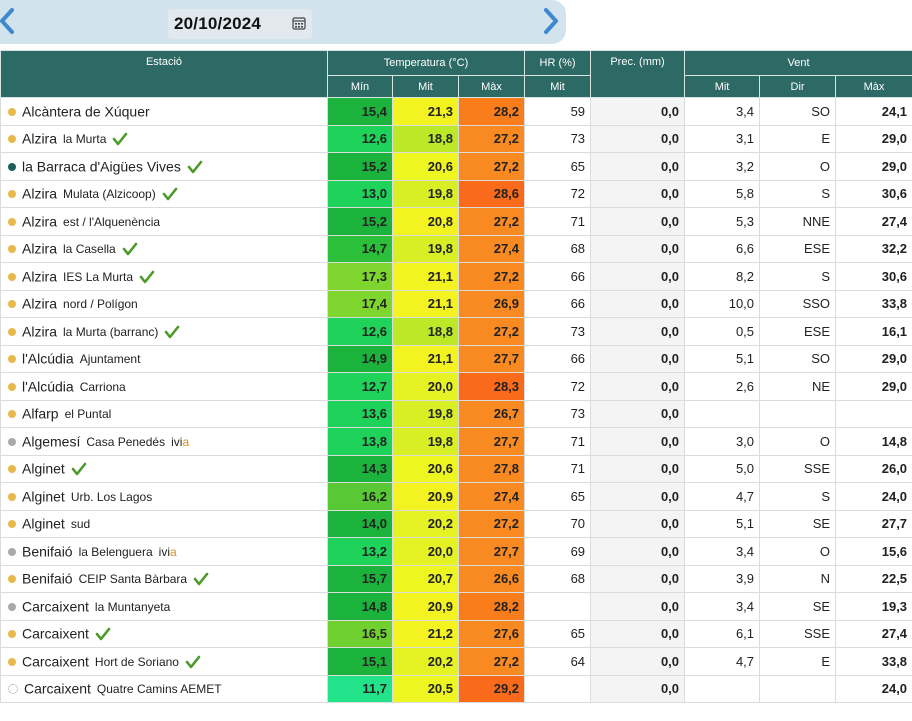 The image size is (912, 721). I want to click on wind-dir-cell: E, so click(798, 661).